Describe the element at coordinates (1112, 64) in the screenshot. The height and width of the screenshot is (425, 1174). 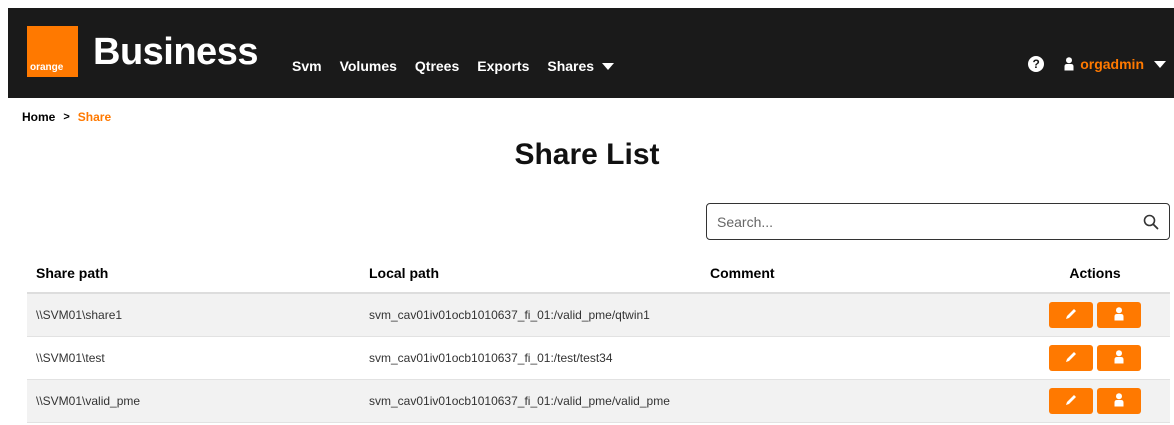
I see `user-name: orgadmin` at that location.